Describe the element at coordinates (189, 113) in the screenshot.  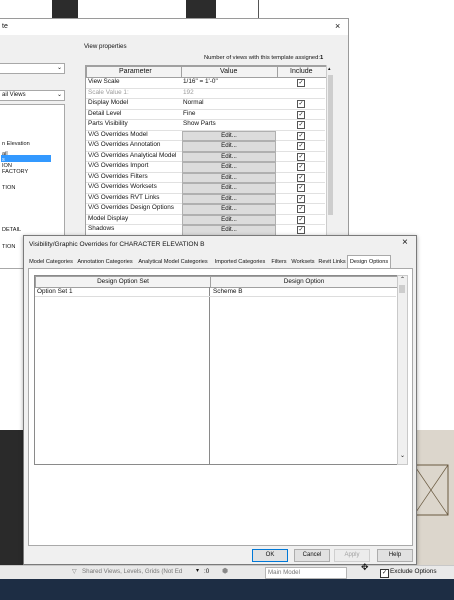
I see `value-cell: Fine` at that location.